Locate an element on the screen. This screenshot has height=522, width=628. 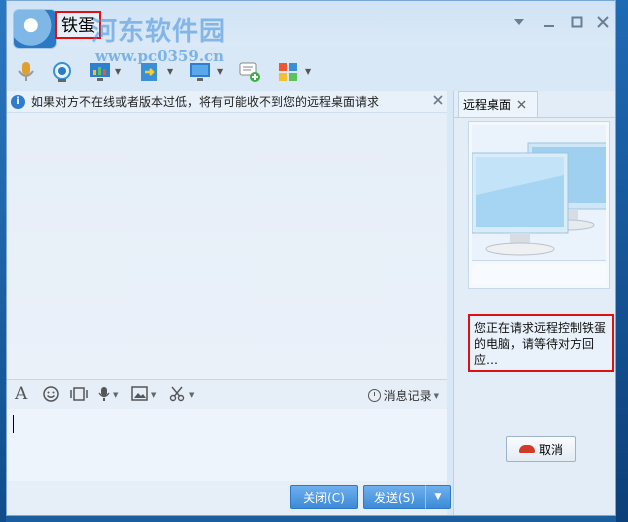
webcam-icon is located at coordinates (62, 72).